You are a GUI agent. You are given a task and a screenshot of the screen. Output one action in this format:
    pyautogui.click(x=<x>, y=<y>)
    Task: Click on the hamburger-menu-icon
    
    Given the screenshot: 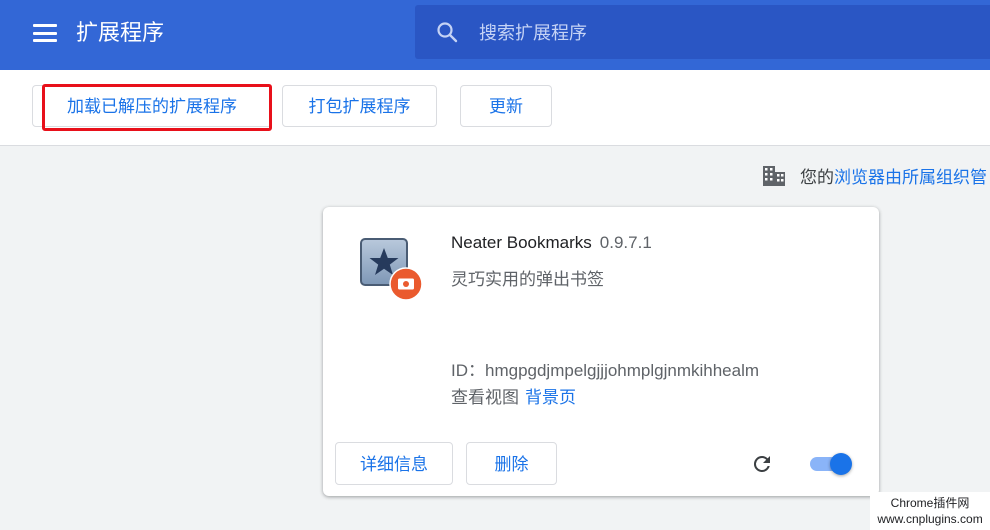 What is the action you would take?
    pyautogui.click(x=45, y=33)
    